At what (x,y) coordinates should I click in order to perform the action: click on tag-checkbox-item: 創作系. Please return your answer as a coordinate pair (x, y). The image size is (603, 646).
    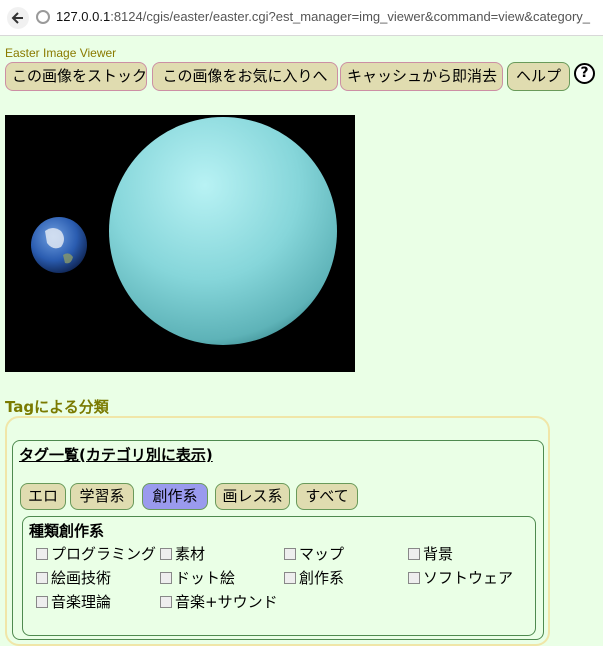
    Looking at the image, I should click on (314, 577).